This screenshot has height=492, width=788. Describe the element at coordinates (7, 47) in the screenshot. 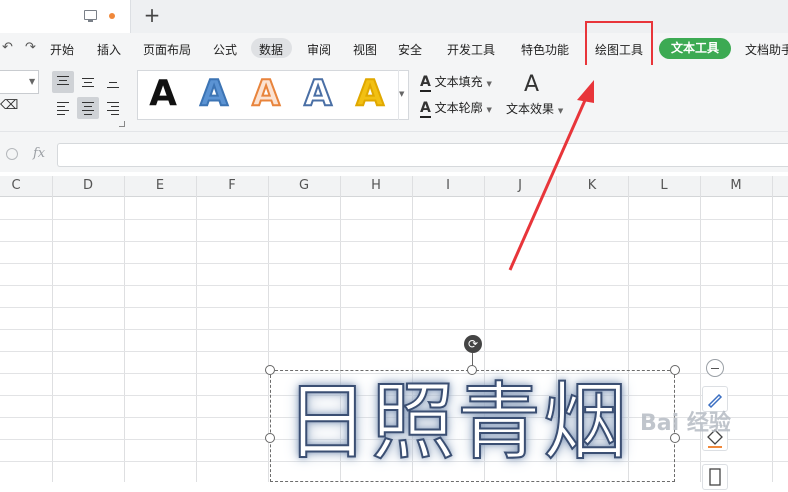

I see `undo-icon: ↶` at that location.